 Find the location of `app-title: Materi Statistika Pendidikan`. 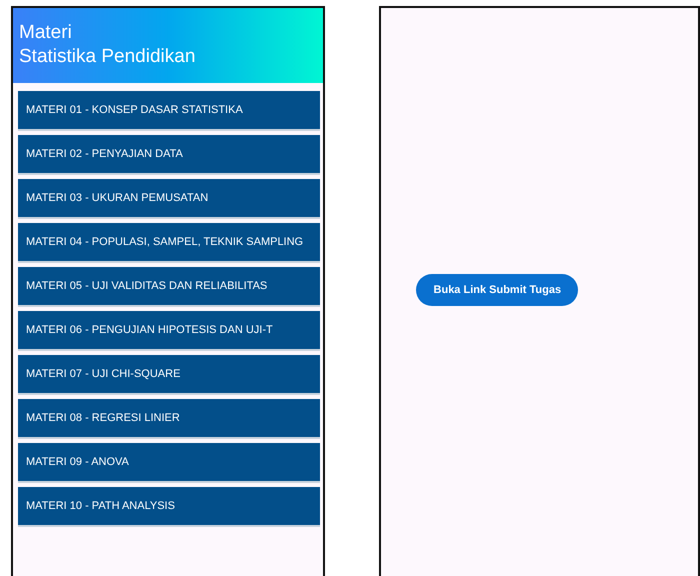

app-title: Materi Statistika Pendidikan is located at coordinates (107, 45).